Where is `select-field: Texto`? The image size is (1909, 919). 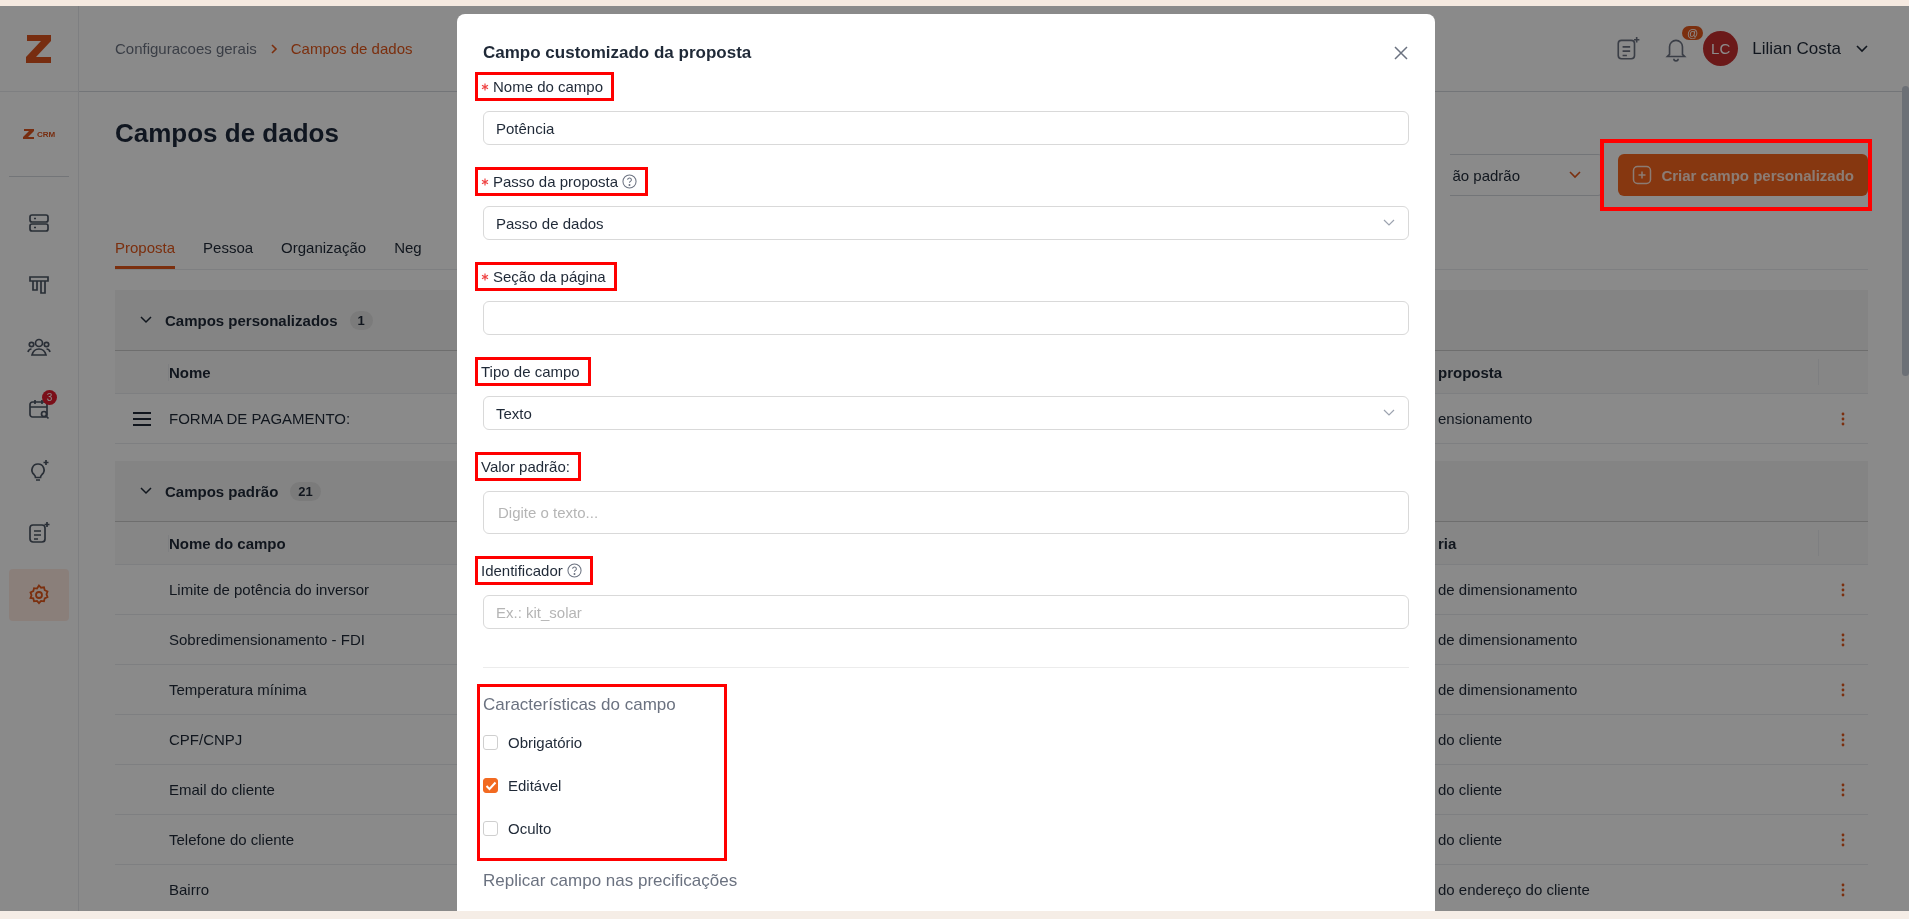
select-field: Texto is located at coordinates (946, 413).